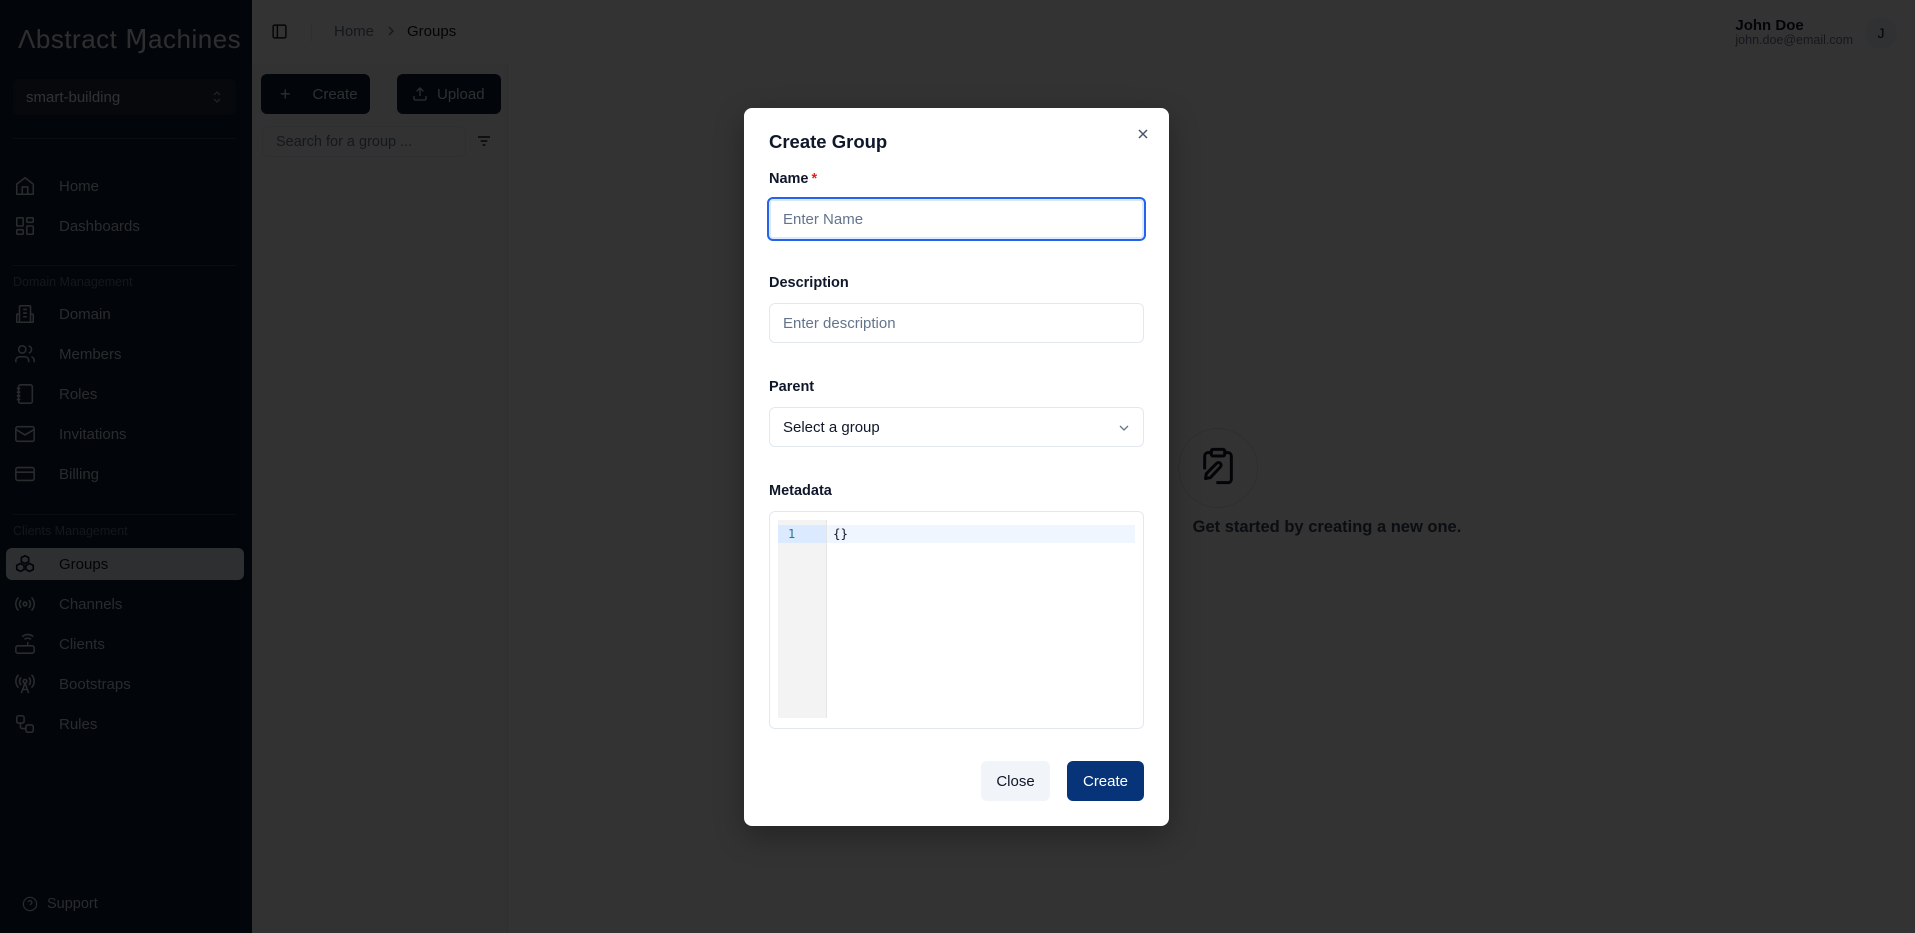 The image size is (1915, 933). Describe the element at coordinates (1124, 427) in the screenshot. I see `chevron-down-icon` at that location.